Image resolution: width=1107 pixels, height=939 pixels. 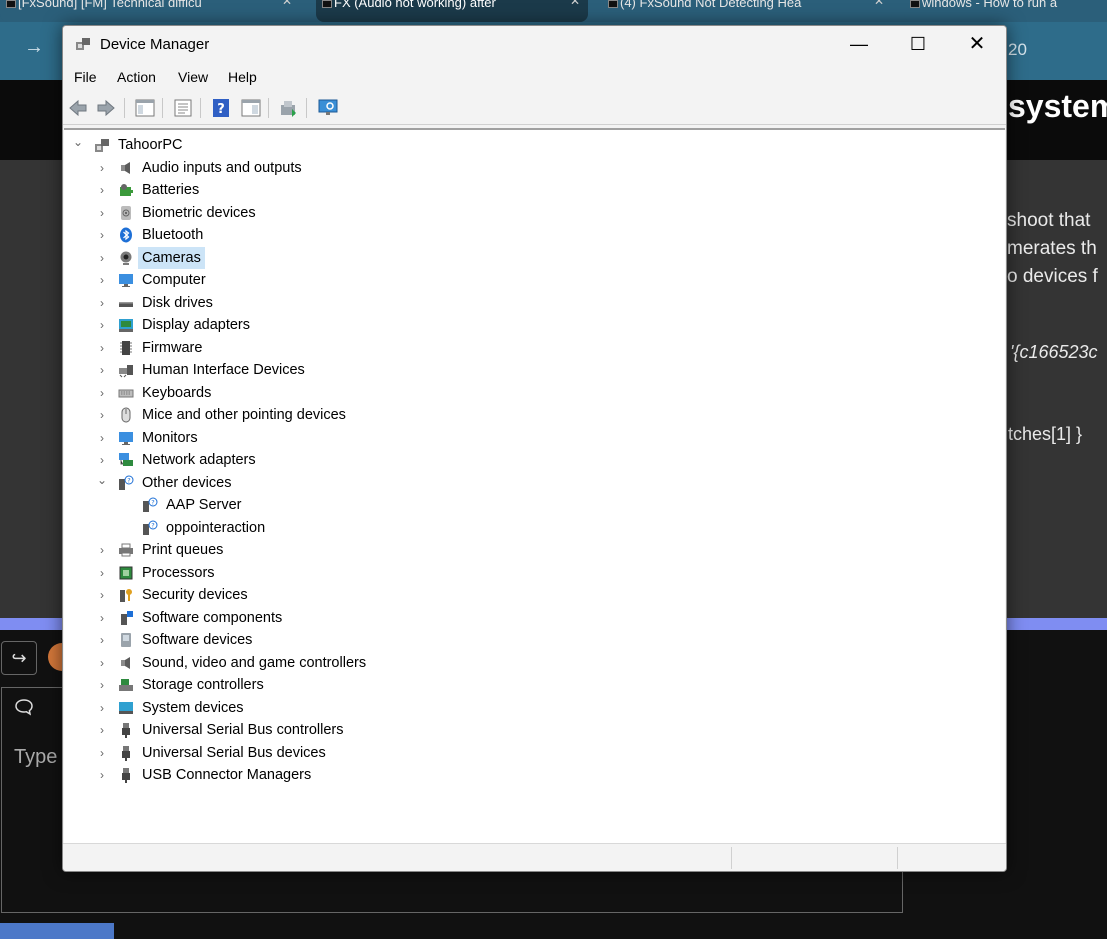 I want to click on tree-device-node: ? oppointeraction, so click(x=534, y=528).